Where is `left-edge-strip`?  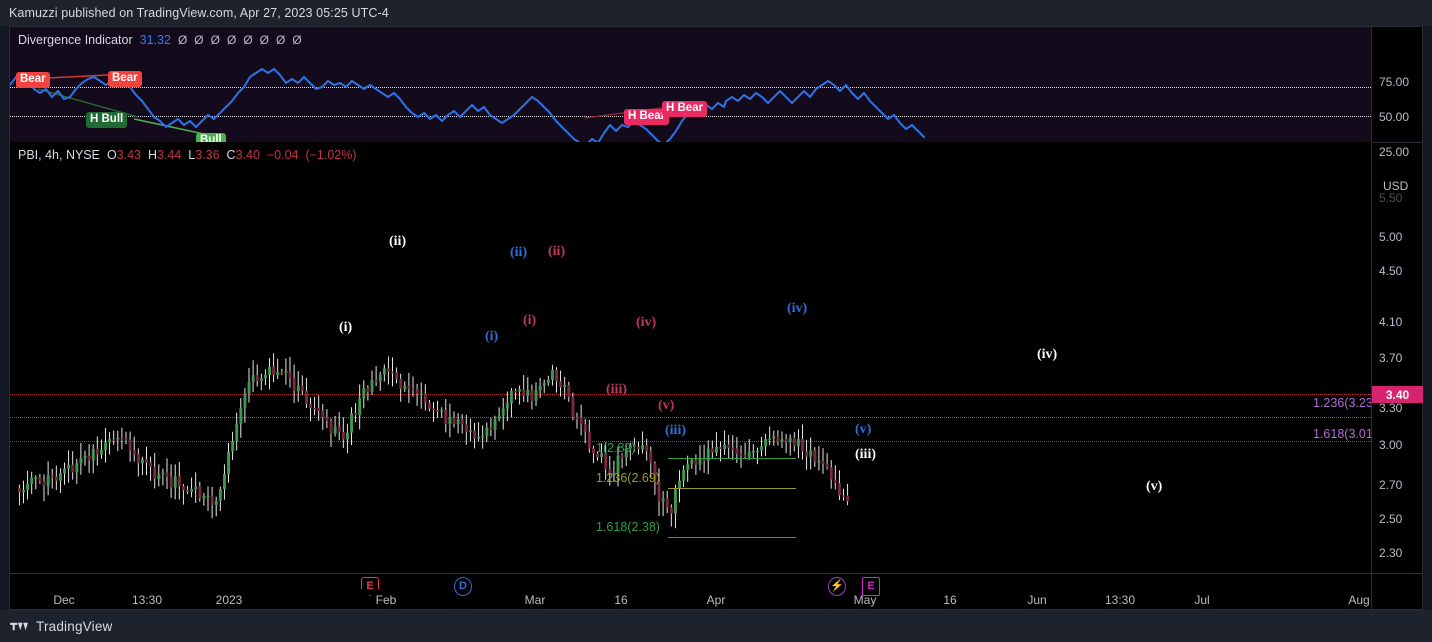 left-edge-strip is located at coordinates (4, 318).